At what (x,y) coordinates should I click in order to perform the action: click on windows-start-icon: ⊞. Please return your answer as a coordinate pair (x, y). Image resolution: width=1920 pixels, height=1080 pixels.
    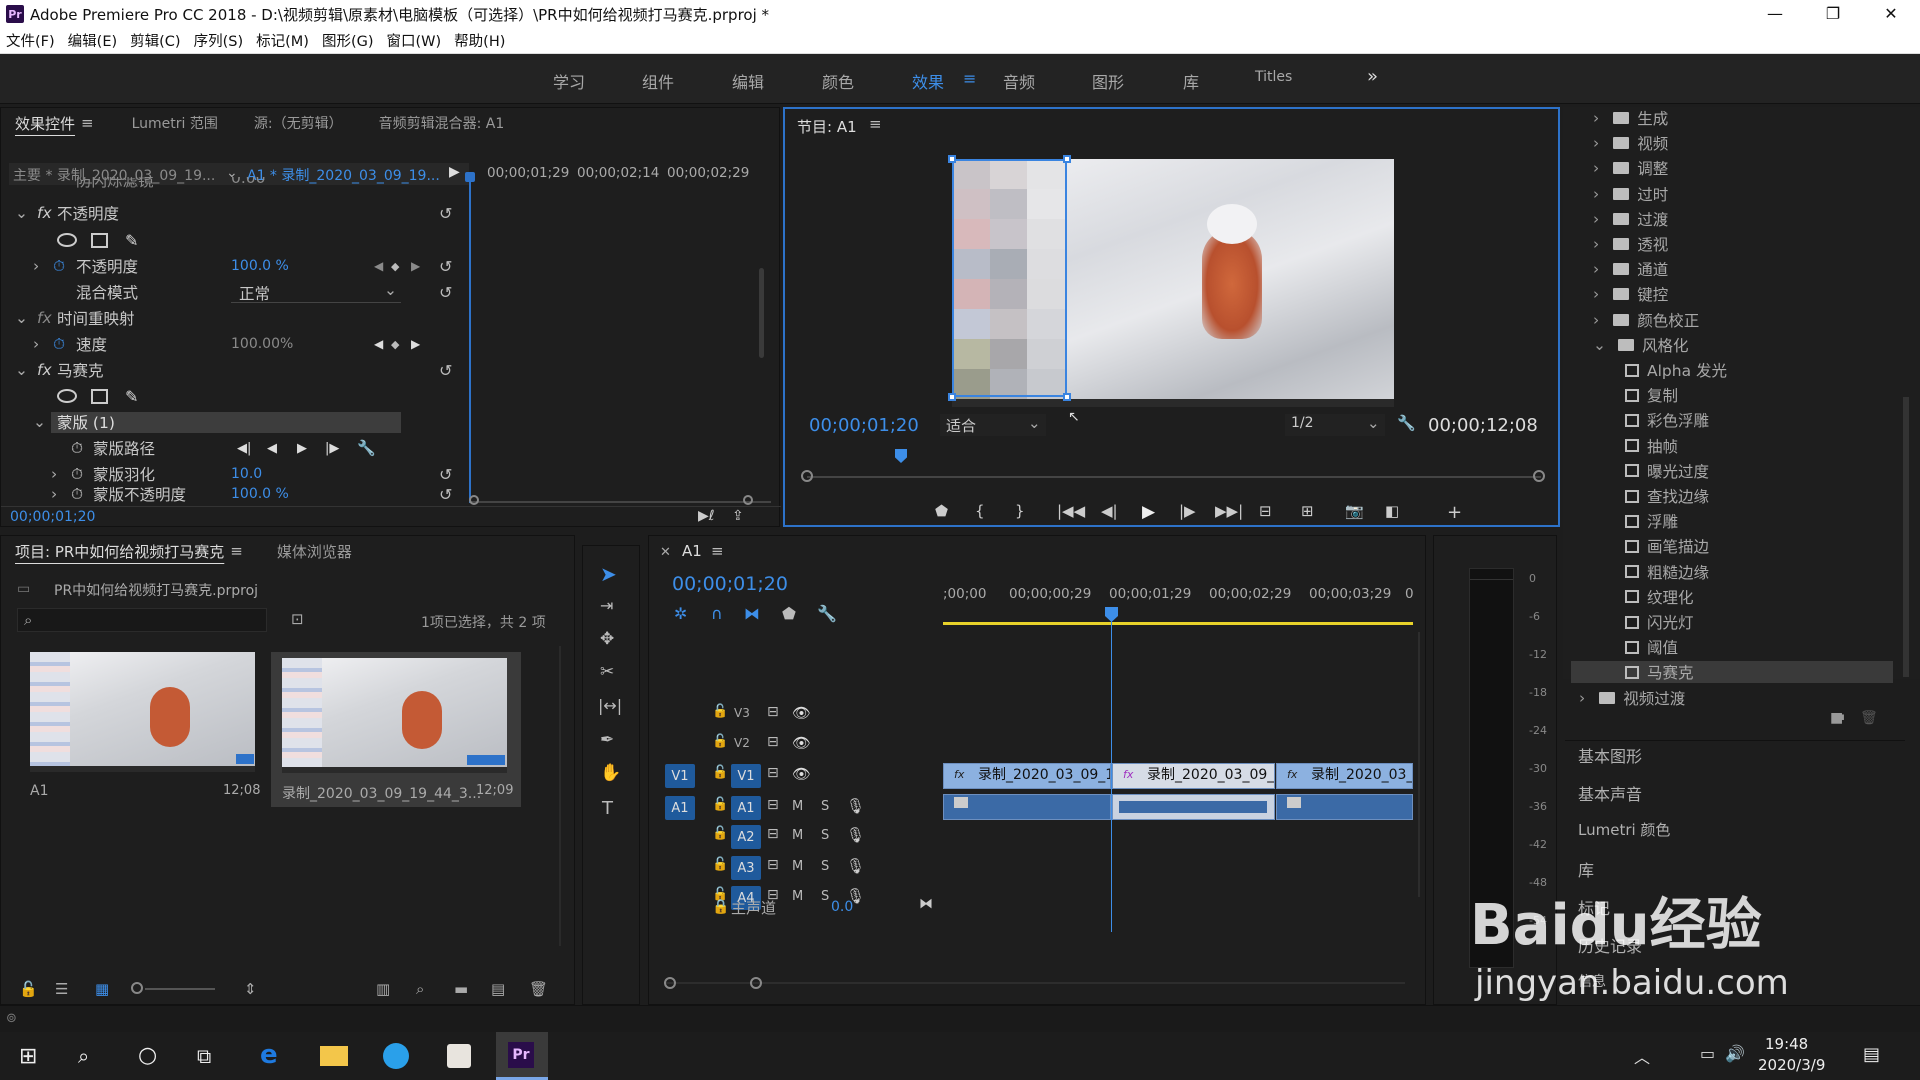
    Looking at the image, I should click on (28, 1056).